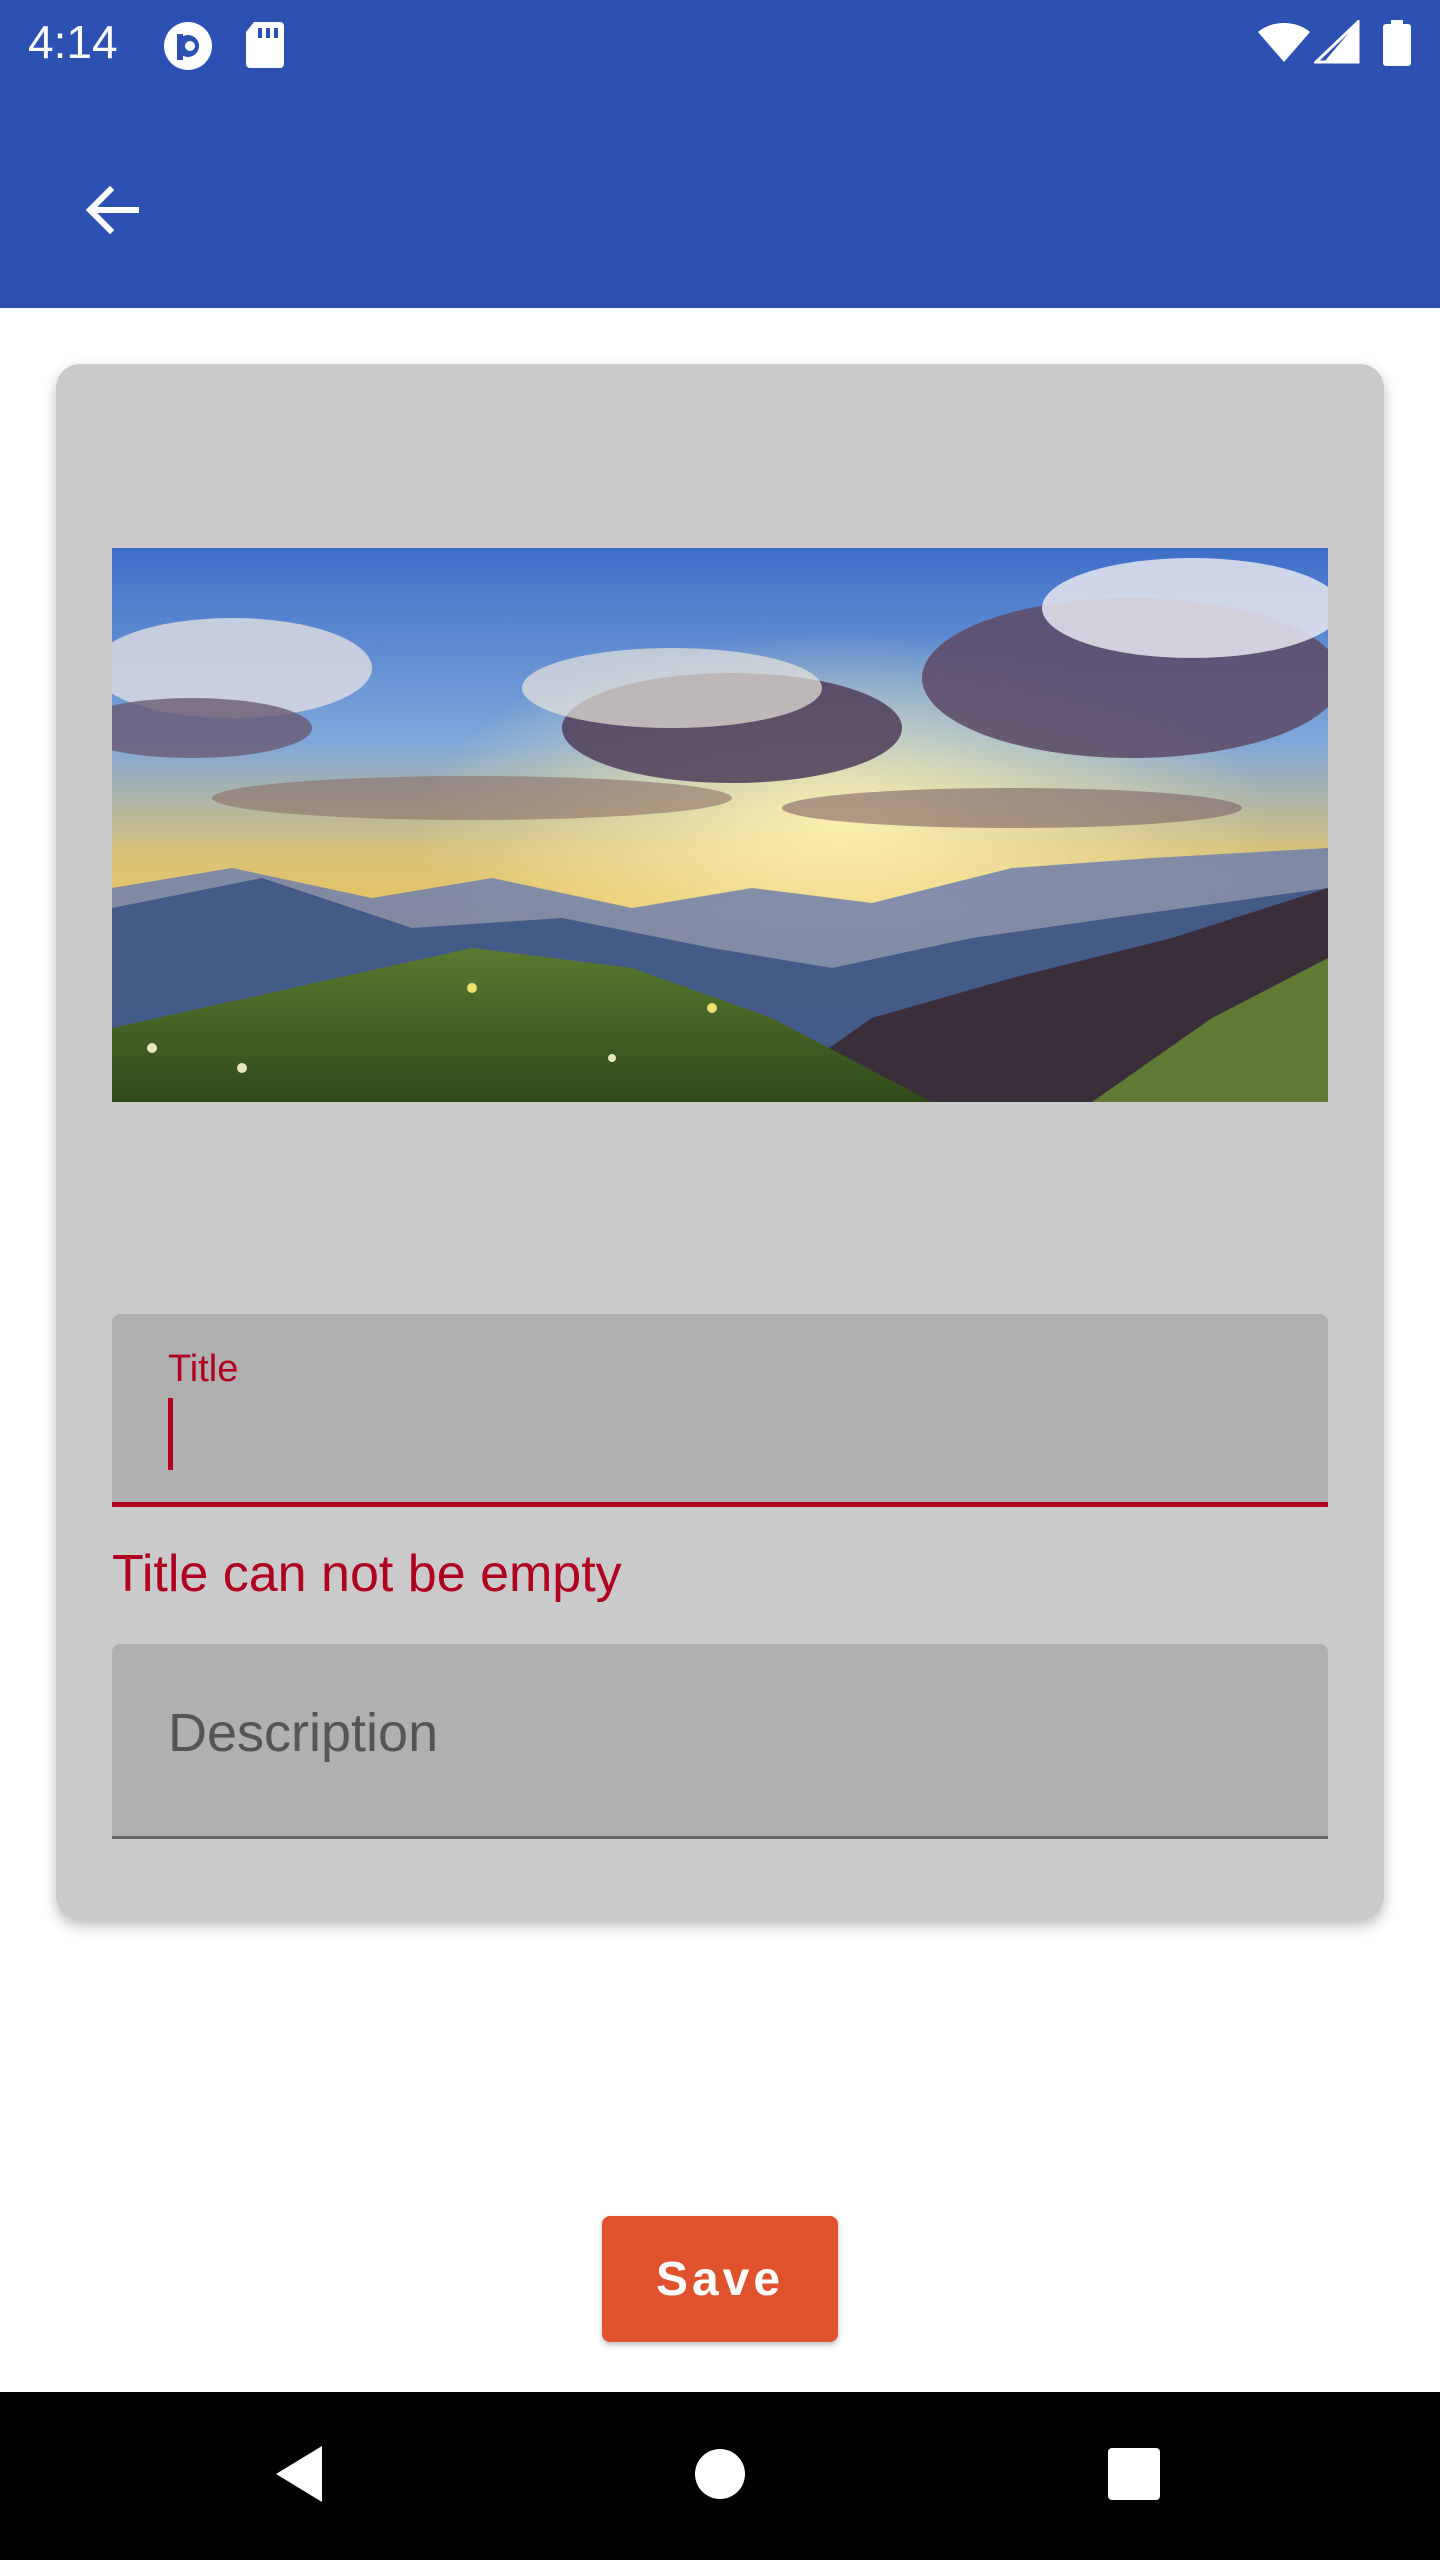  What do you see at coordinates (1336, 43) in the screenshot?
I see `cell-signal-icon` at bounding box center [1336, 43].